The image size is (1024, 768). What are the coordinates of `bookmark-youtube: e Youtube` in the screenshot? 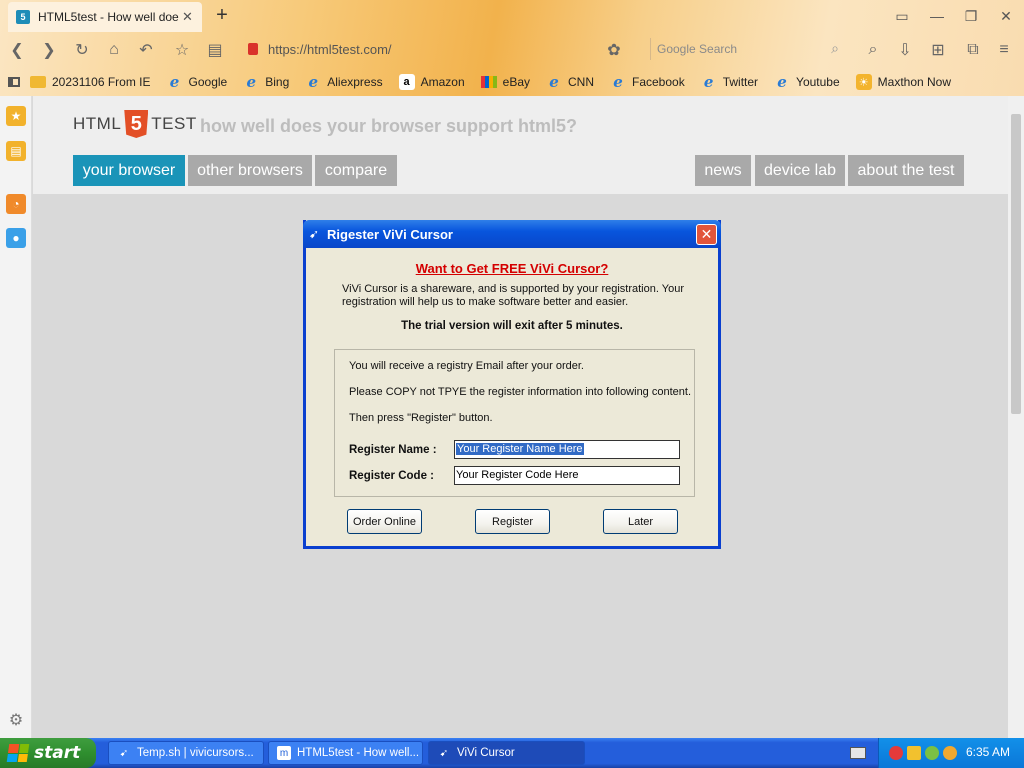 It's located at (806, 82).